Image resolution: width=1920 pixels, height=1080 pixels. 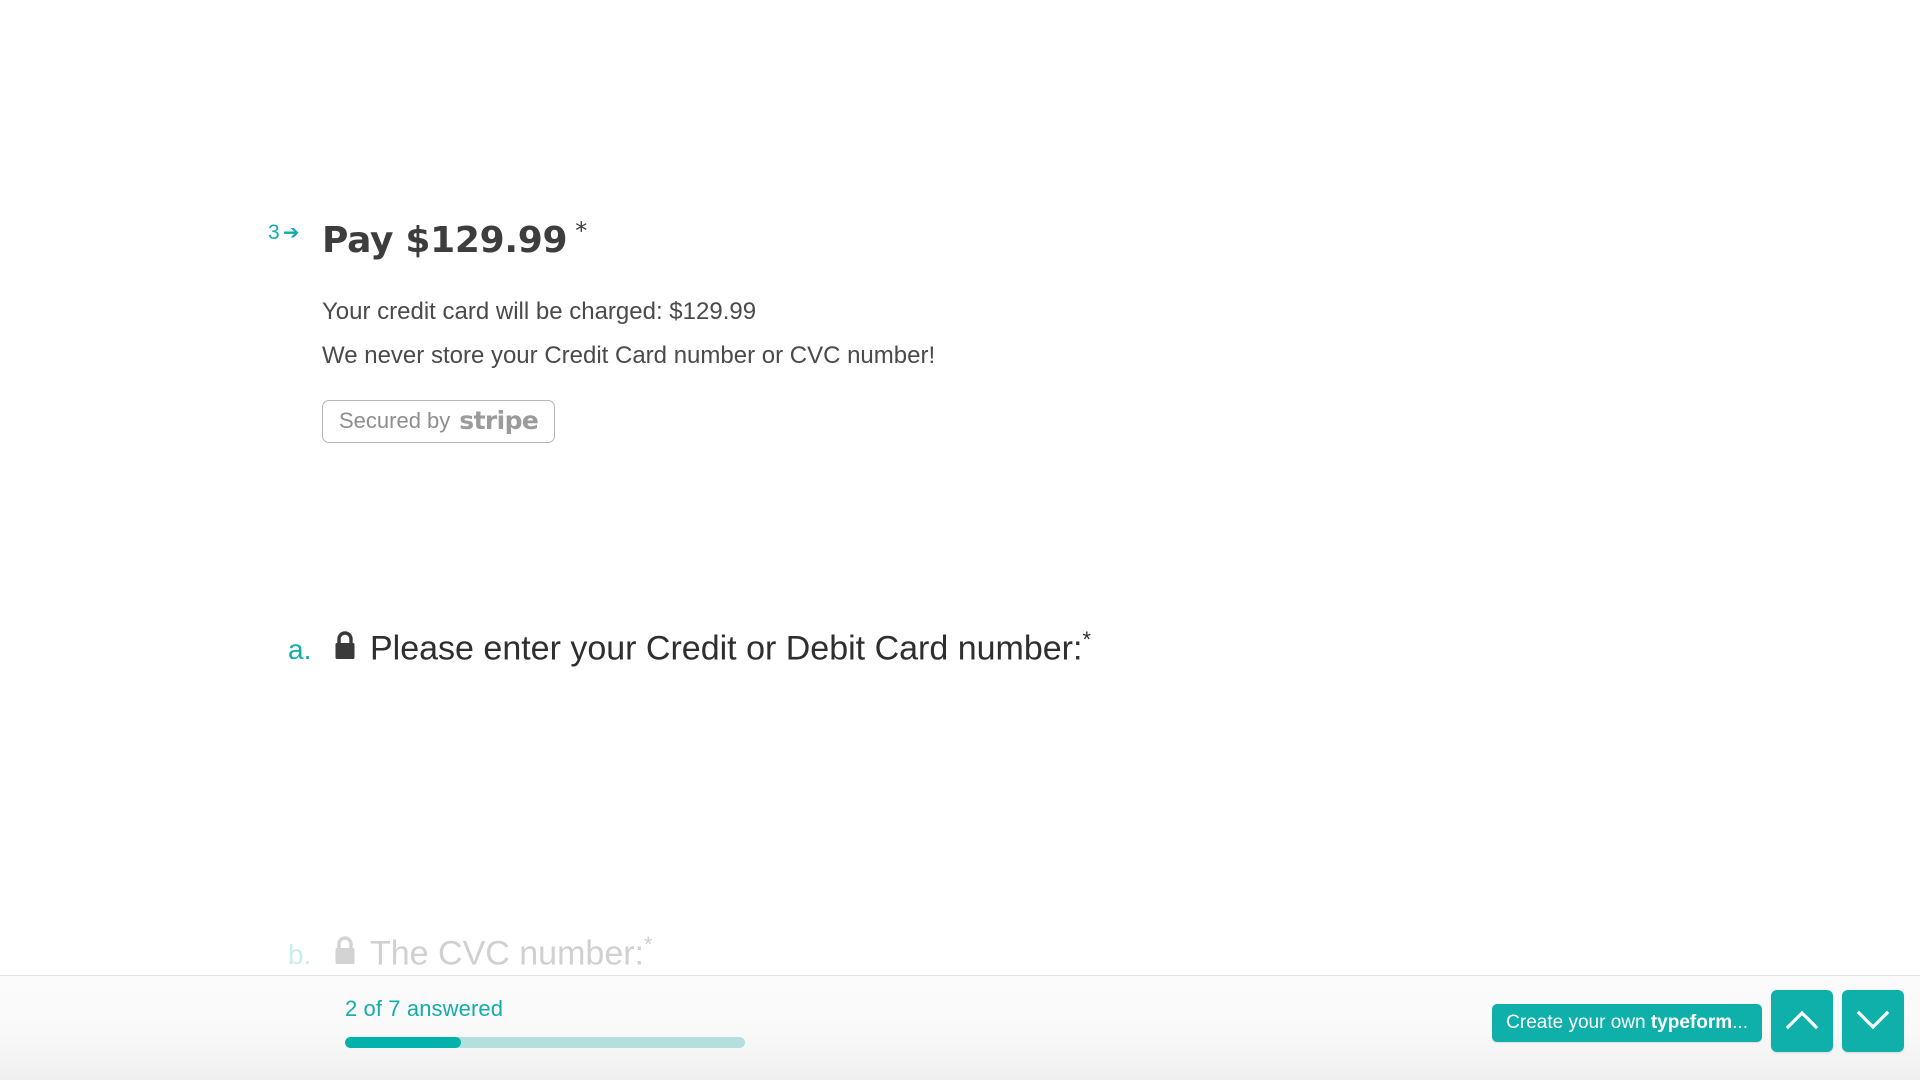 I want to click on cta-prefix: Create your own, so click(x=1578, y=1022).